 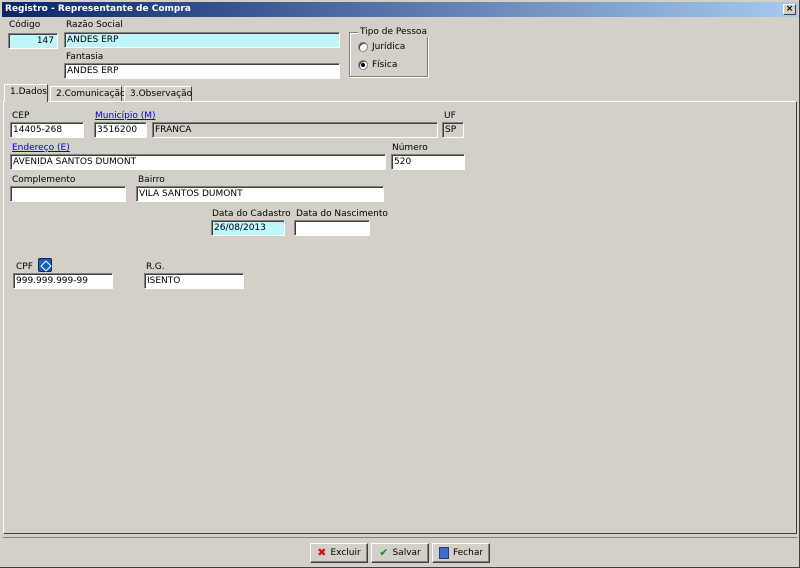 What do you see at coordinates (388, 47) in the screenshot?
I see `radio-juridica-label: Jurídica` at bounding box center [388, 47].